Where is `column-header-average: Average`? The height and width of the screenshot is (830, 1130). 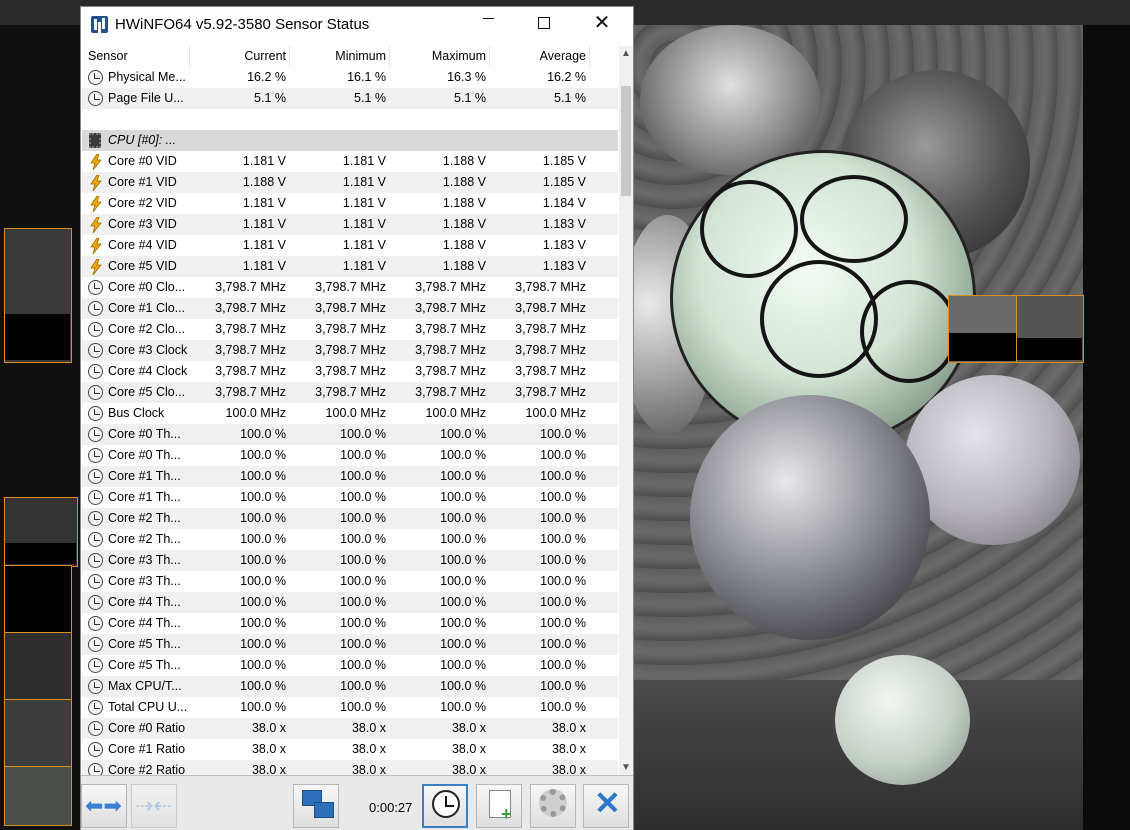
column-header-average: Average is located at coordinates (538, 56).